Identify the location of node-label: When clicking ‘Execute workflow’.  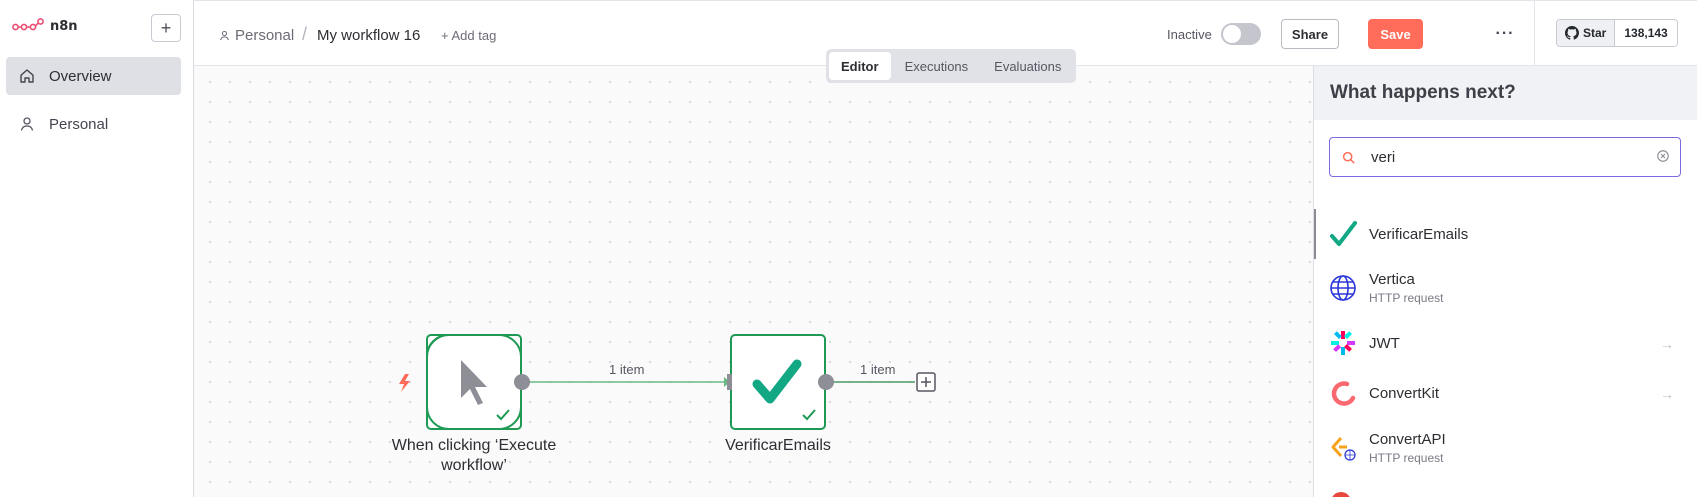
(474, 456).